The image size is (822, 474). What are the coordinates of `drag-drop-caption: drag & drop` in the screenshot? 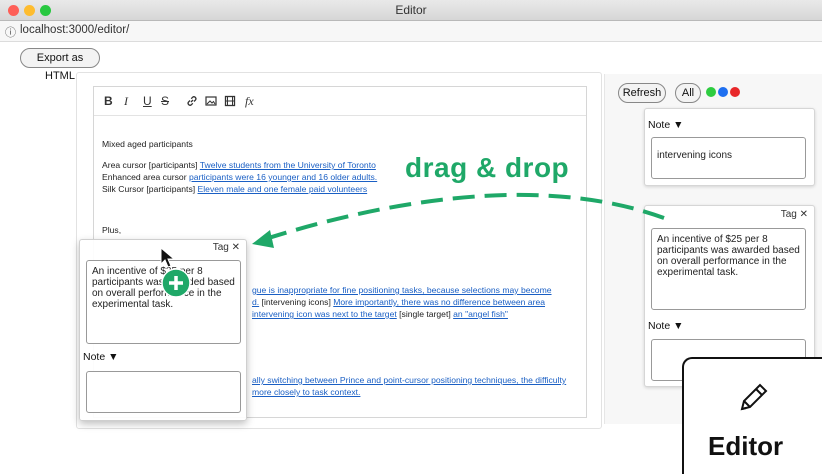 It's located at (487, 167).